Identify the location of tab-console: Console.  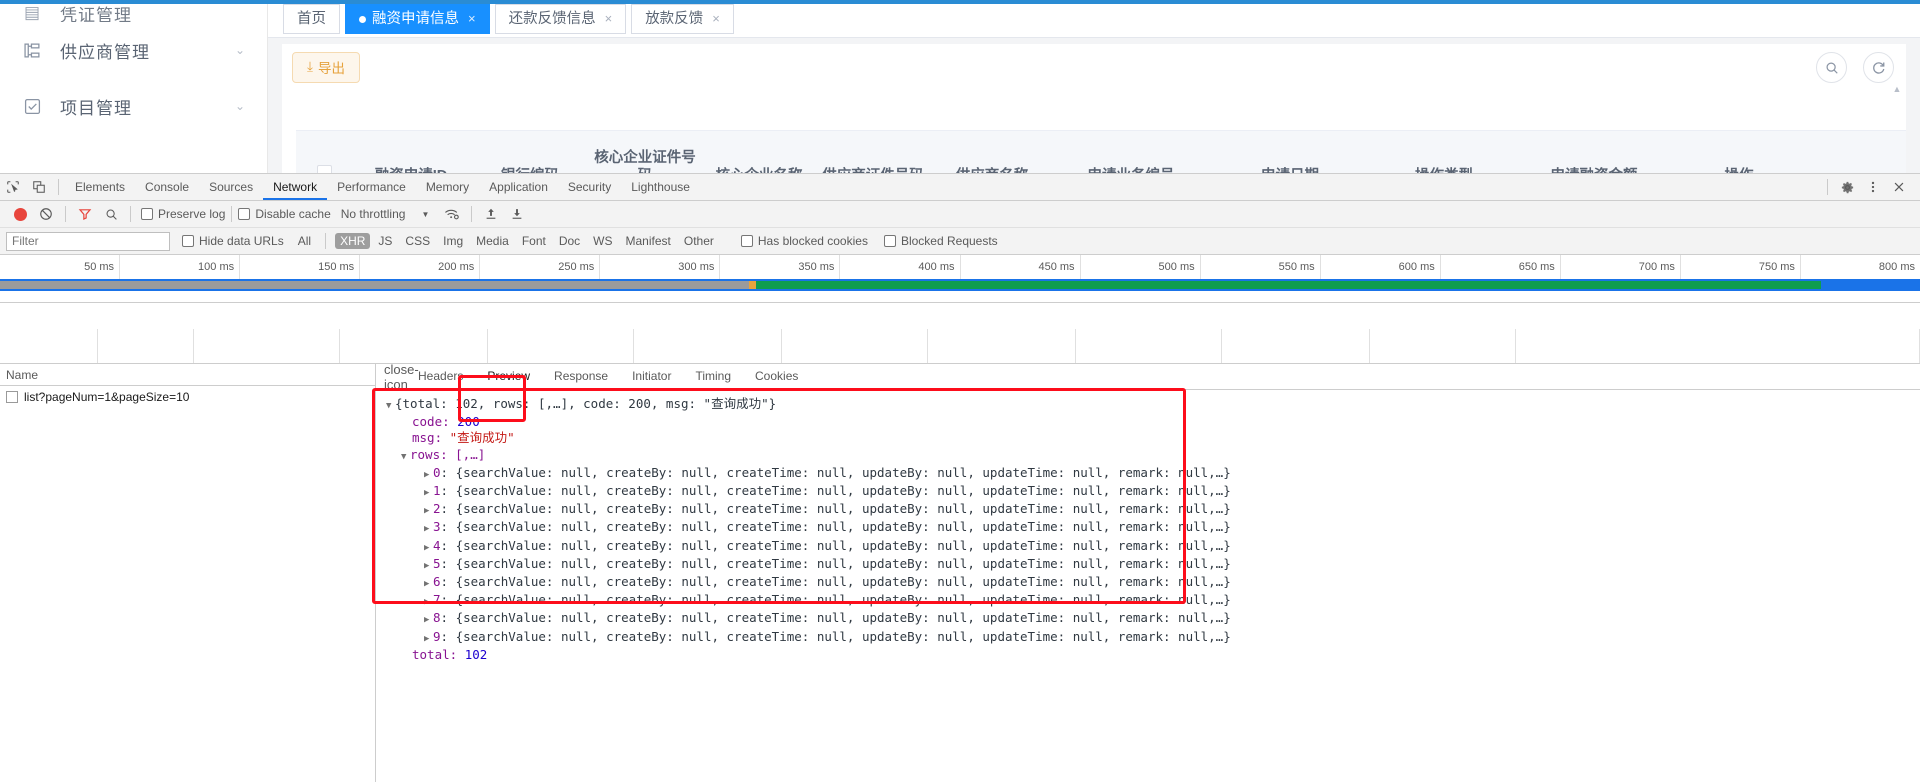
(167, 187).